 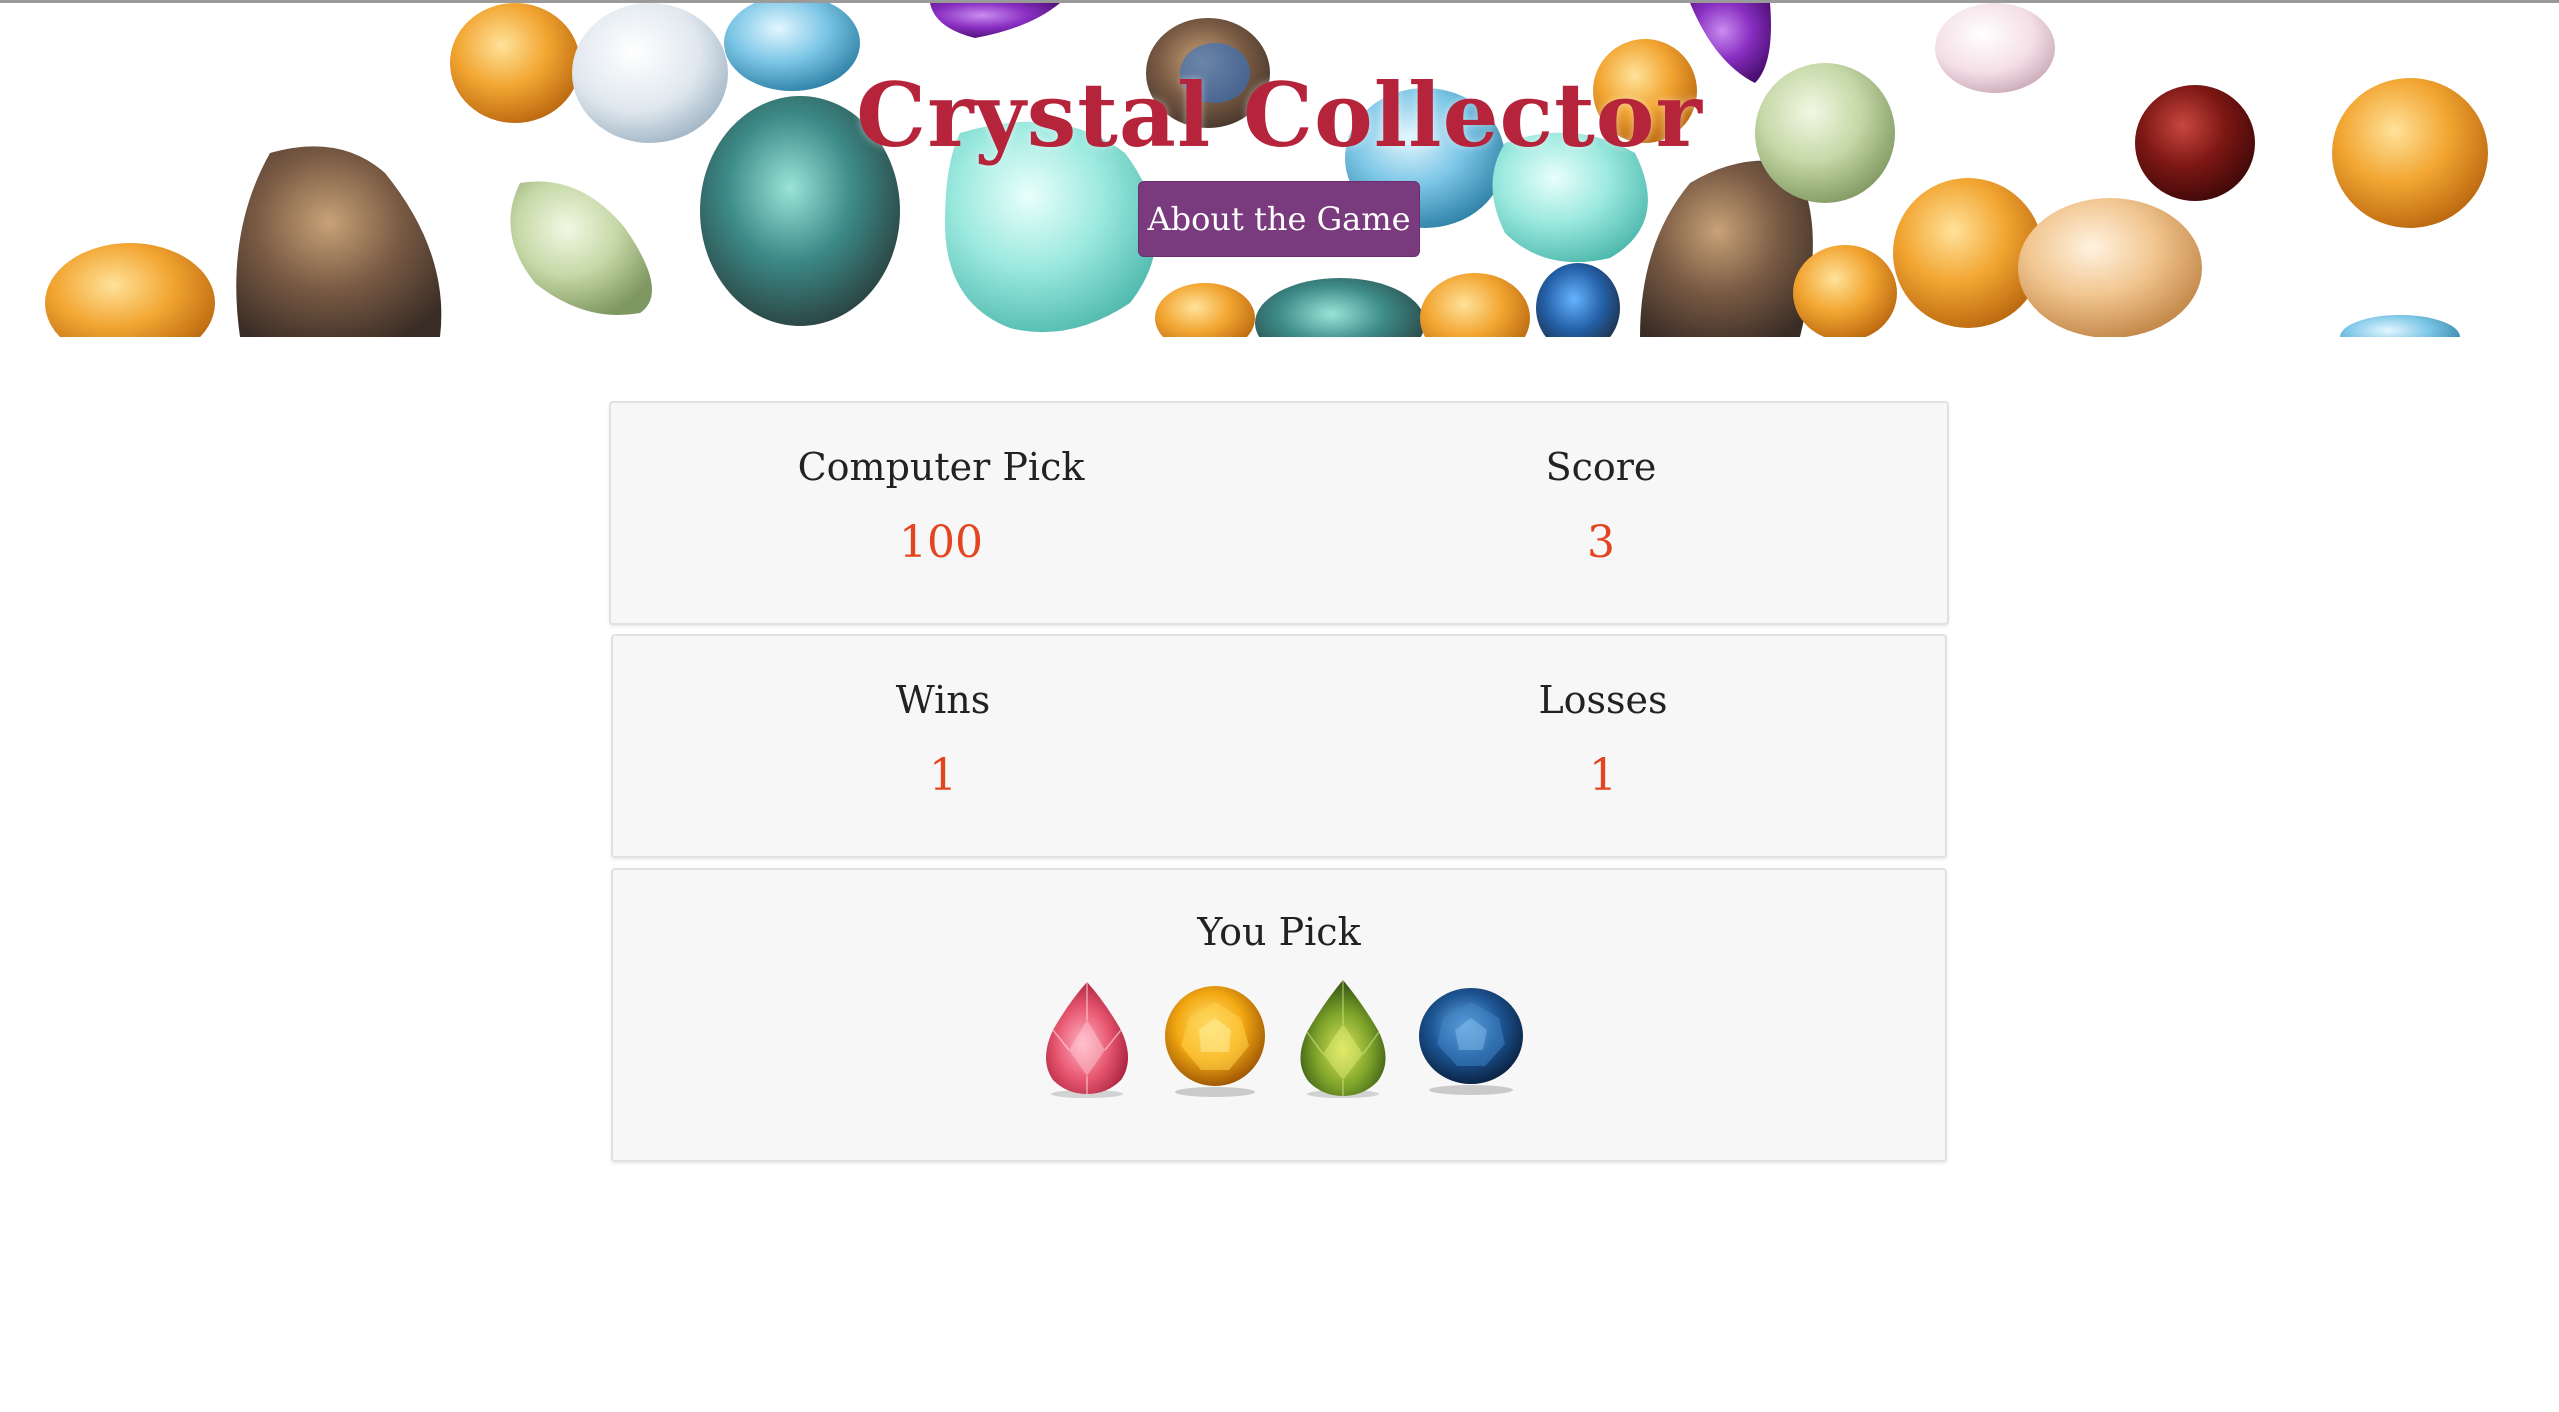 I want to click on losses-label: Losses, so click(x=1603, y=700).